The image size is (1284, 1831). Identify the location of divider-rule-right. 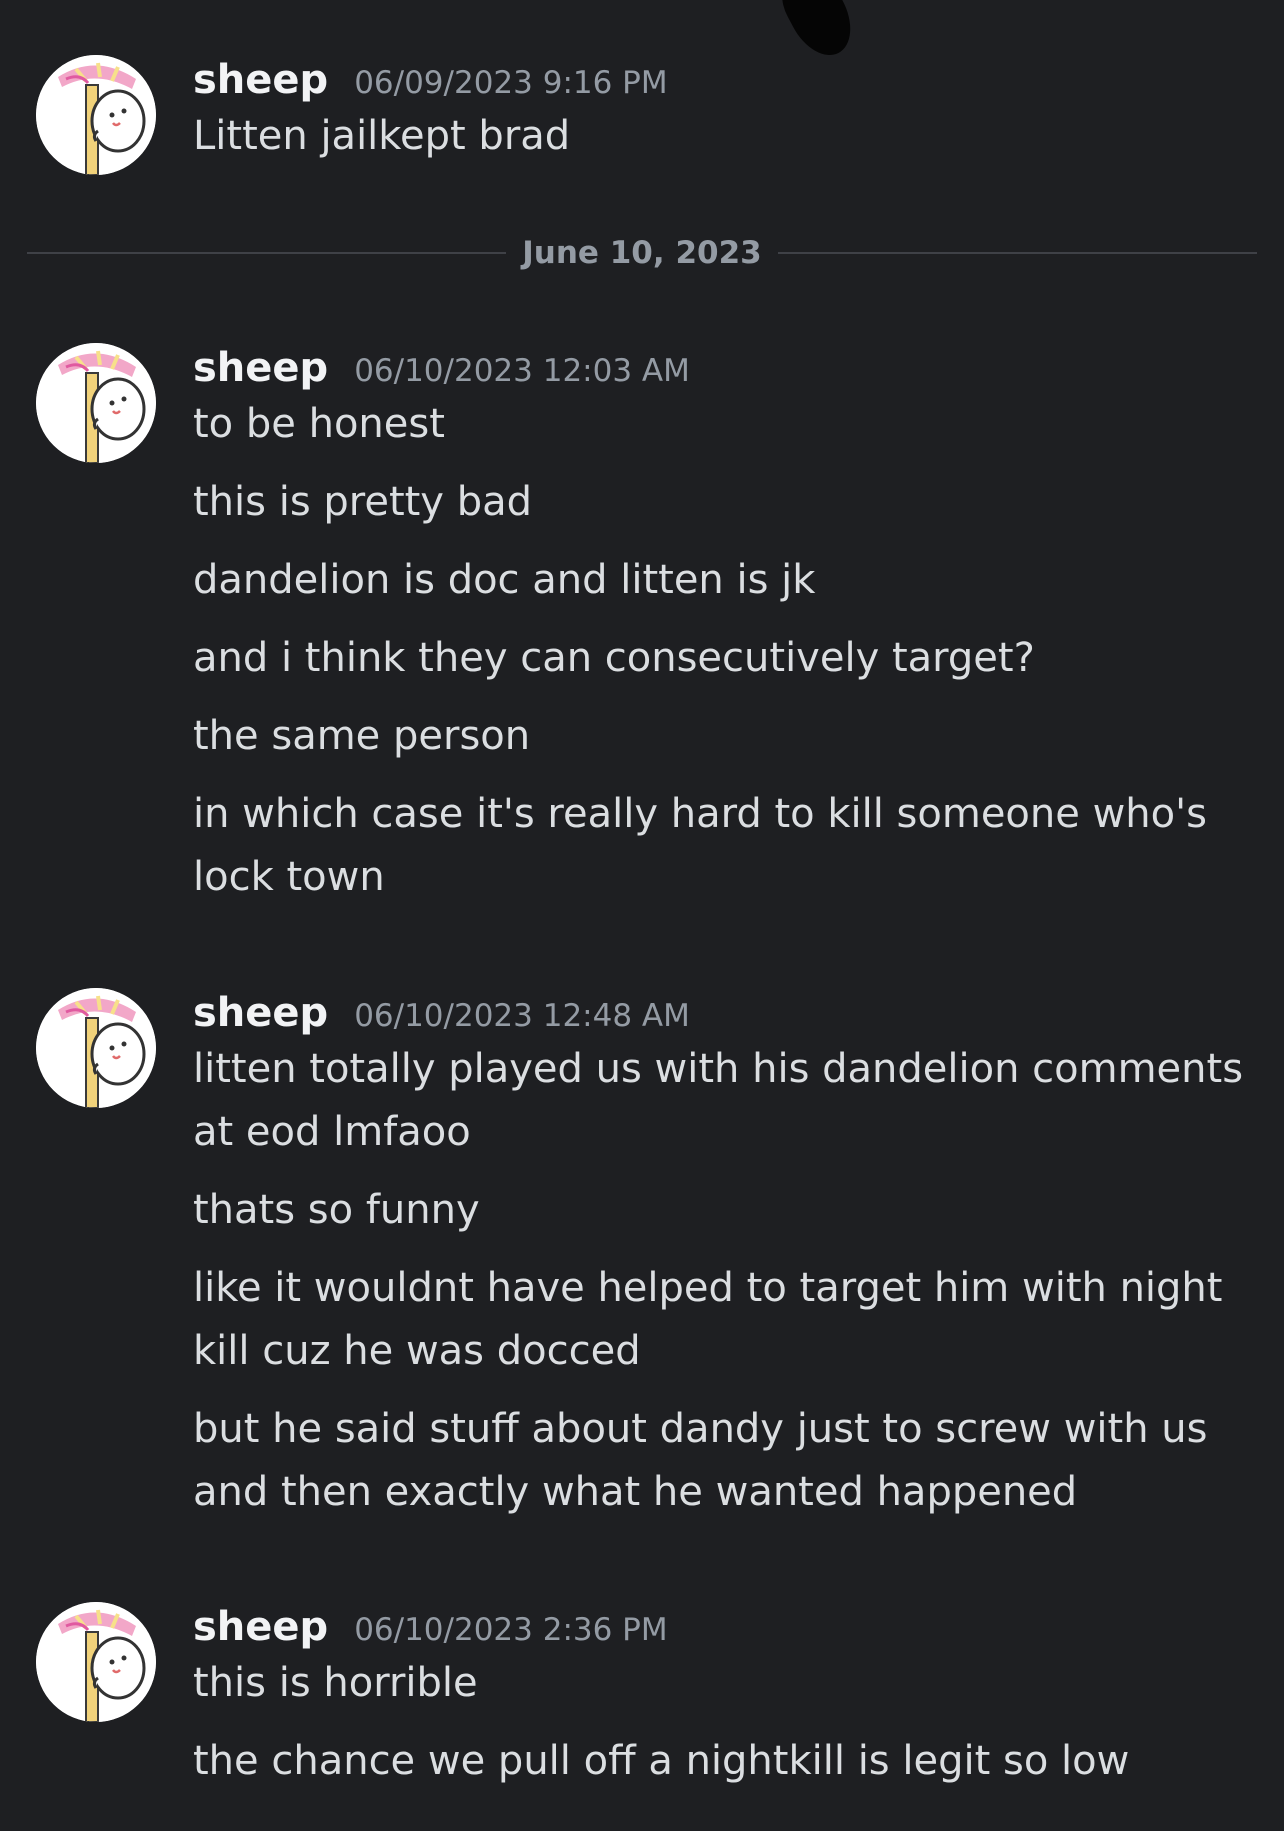
(1017, 253).